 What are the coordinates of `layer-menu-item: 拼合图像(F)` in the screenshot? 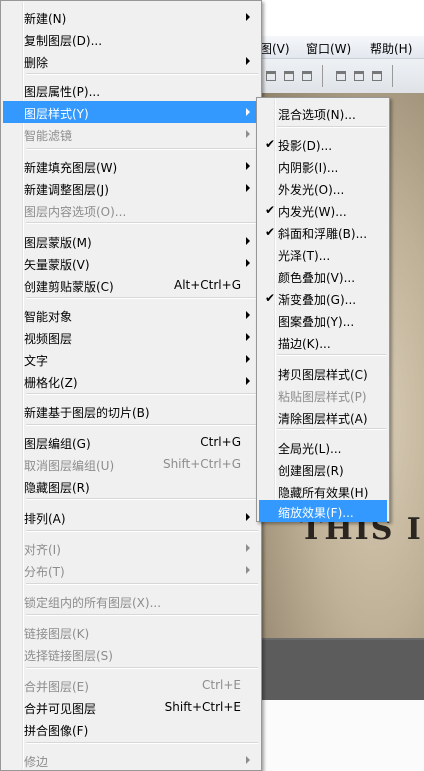 It's located at (131, 729).